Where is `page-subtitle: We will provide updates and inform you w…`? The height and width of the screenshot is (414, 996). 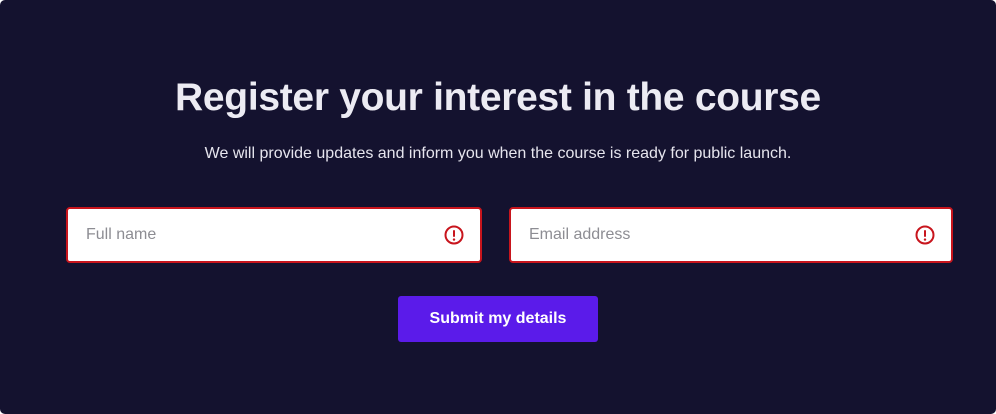
page-subtitle: We will provide updates and inform you w… is located at coordinates (498, 153).